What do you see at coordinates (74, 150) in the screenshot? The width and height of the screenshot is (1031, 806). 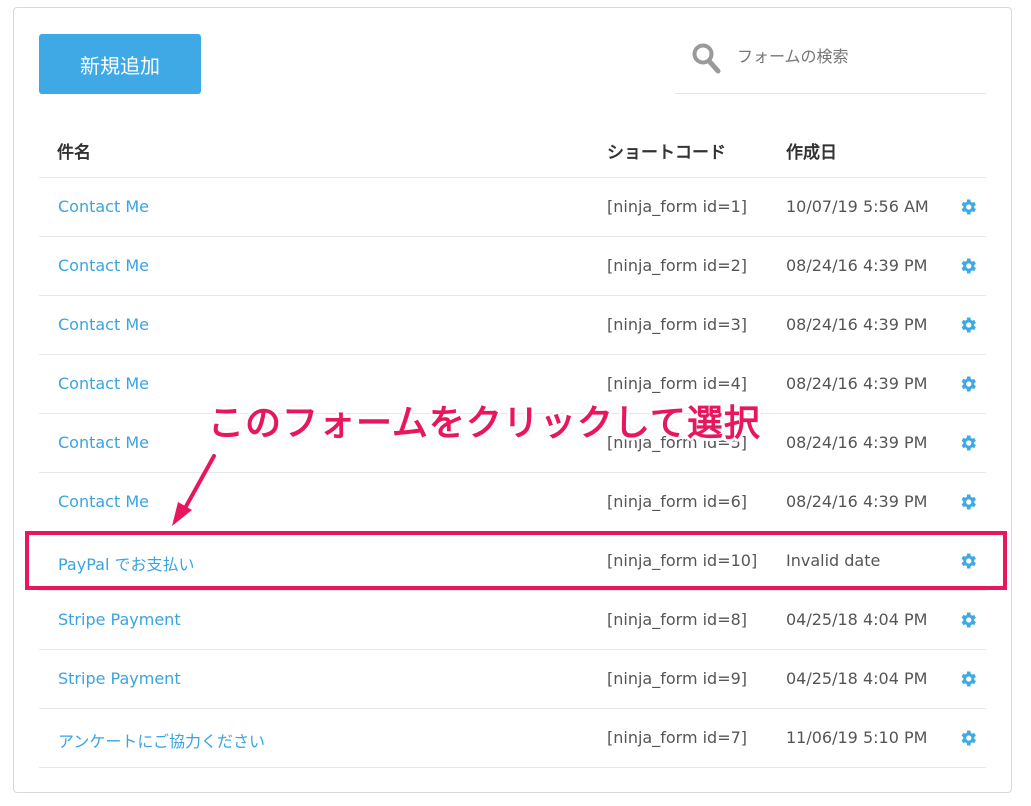 I see `column-header-name: 件名` at bounding box center [74, 150].